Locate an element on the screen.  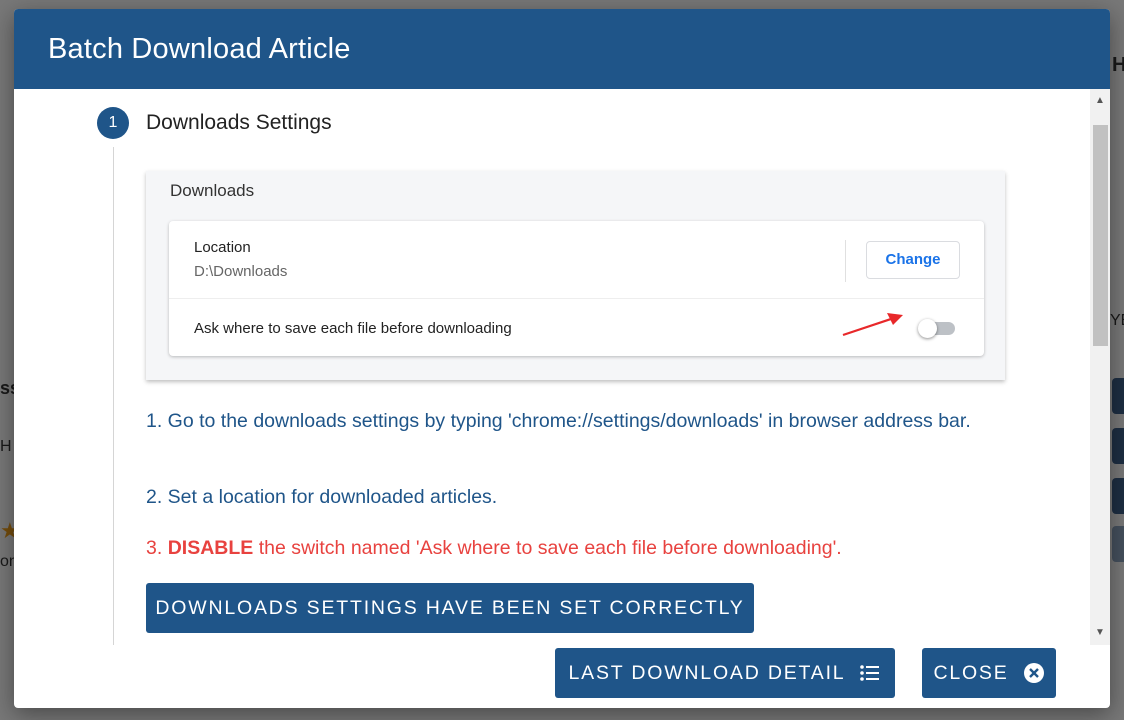
location-value: D:\Downloads is located at coordinates (241, 271).